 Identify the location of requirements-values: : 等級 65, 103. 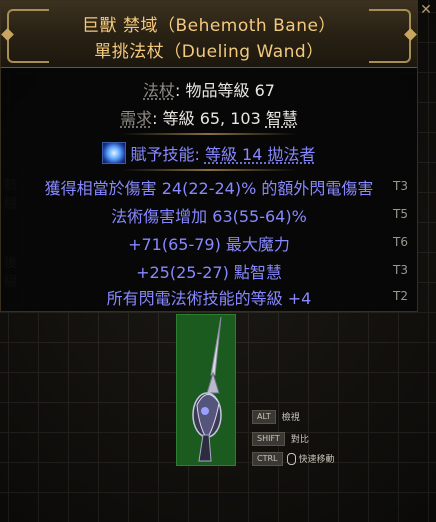
(209, 118).